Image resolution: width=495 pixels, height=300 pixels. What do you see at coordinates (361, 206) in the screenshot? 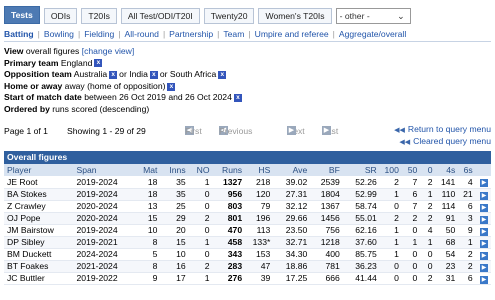
I see `cell-sr: 58.74` at bounding box center [361, 206].